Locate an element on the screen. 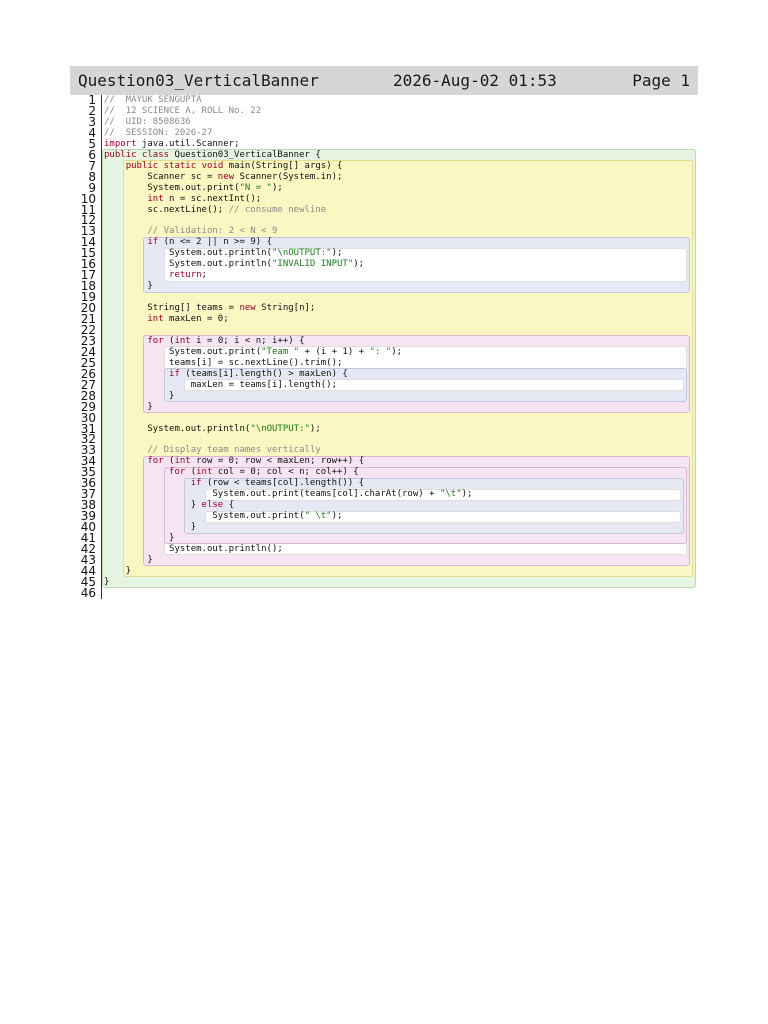  code-line: } else { is located at coordinates (169, 505).